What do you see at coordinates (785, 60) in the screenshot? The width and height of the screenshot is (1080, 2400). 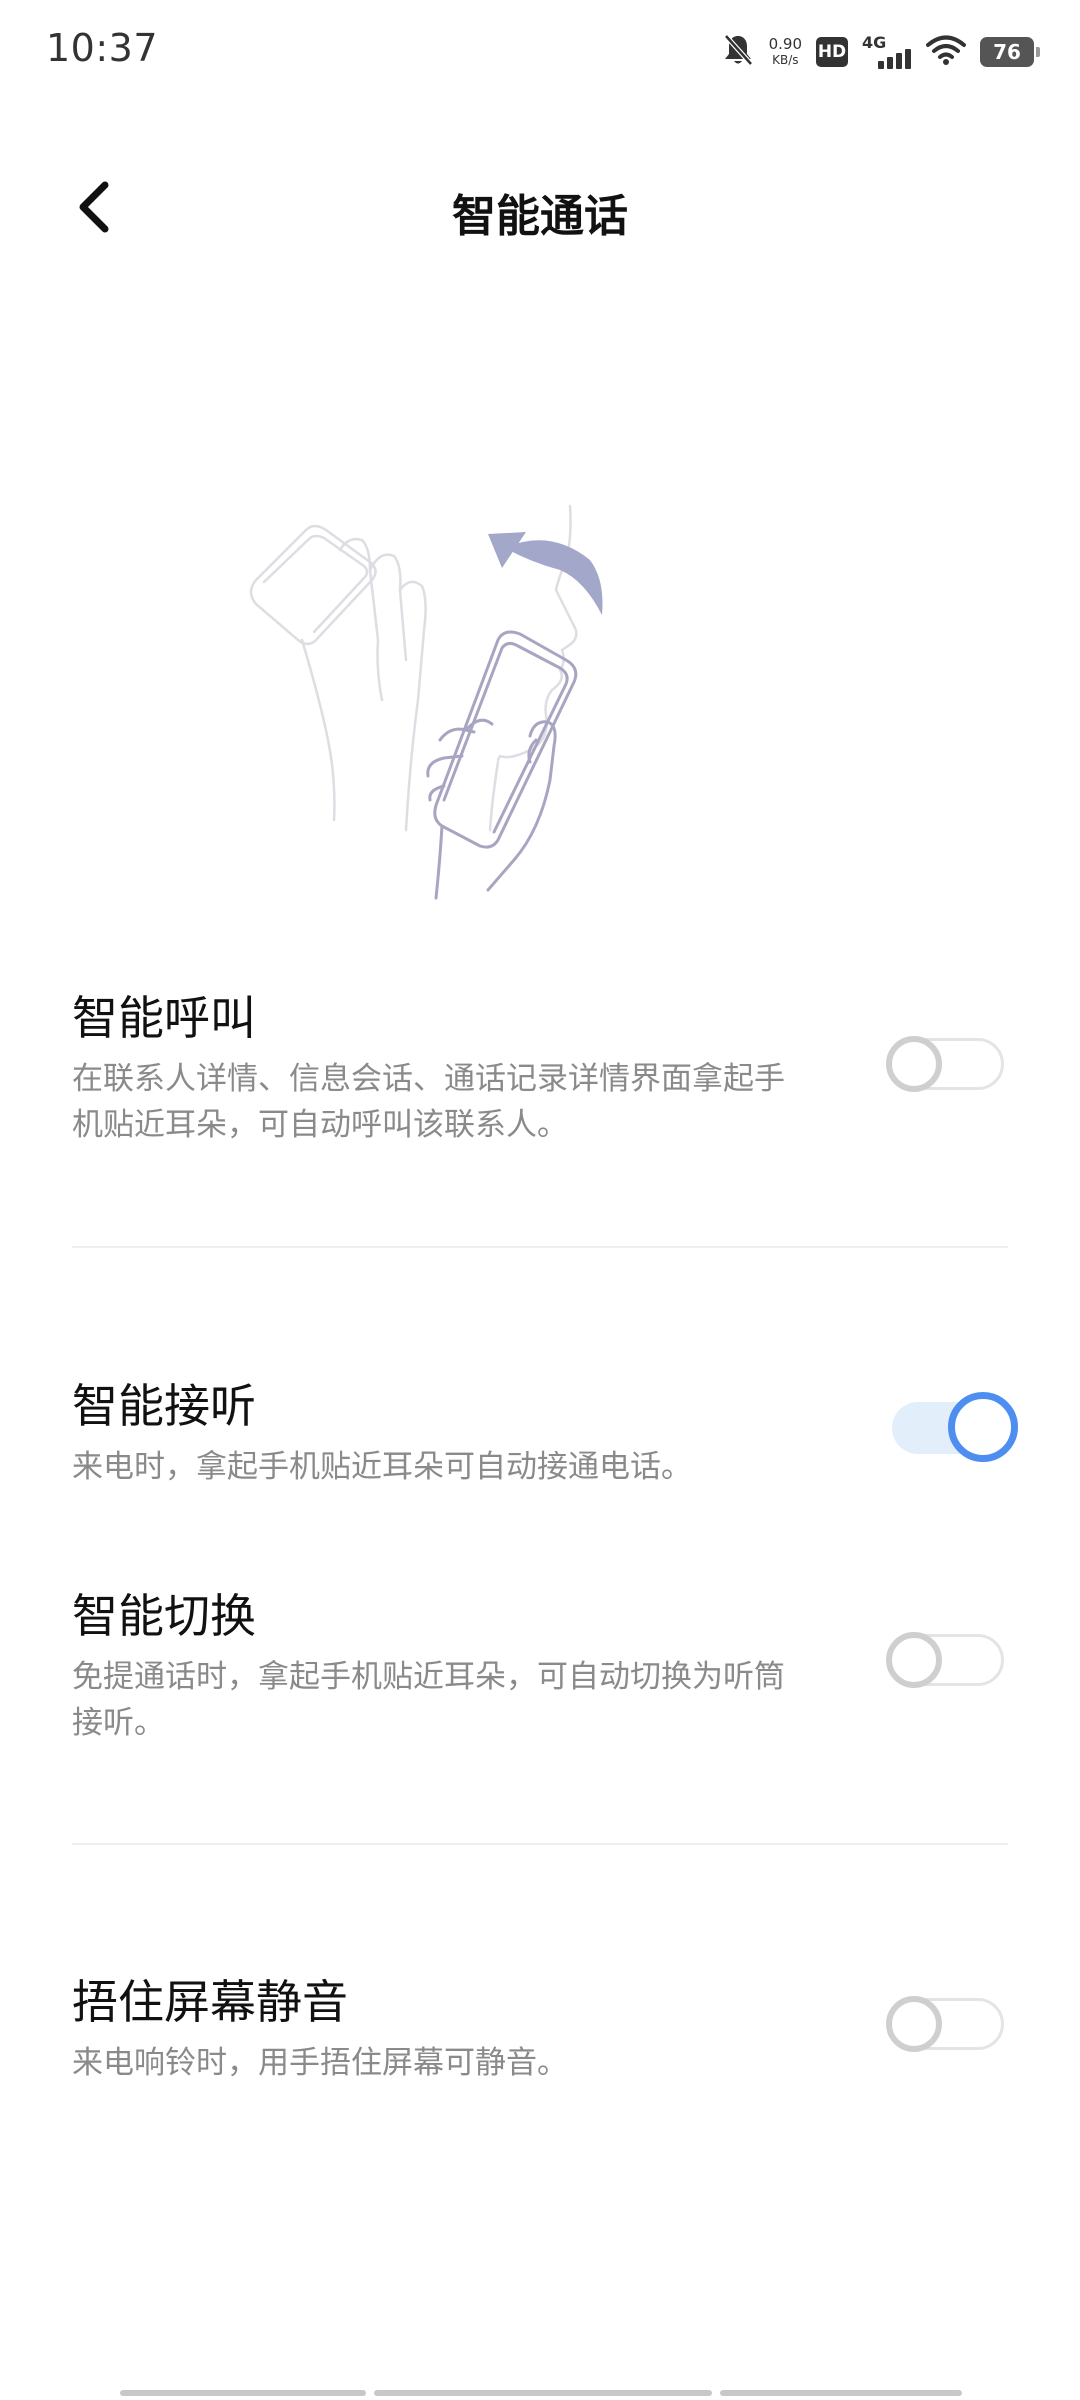 I see `network-speed-unit: KB/s` at bounding box center [785, 60].